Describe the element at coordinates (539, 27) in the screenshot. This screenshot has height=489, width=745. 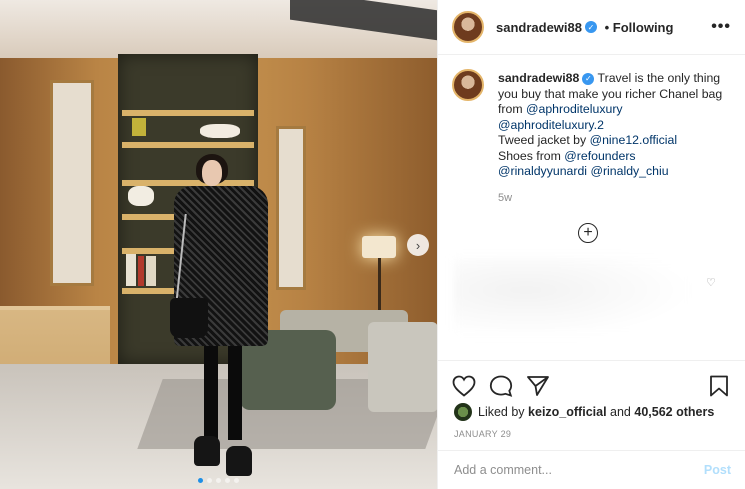
I see `header-username: sandradewi88` at that location.